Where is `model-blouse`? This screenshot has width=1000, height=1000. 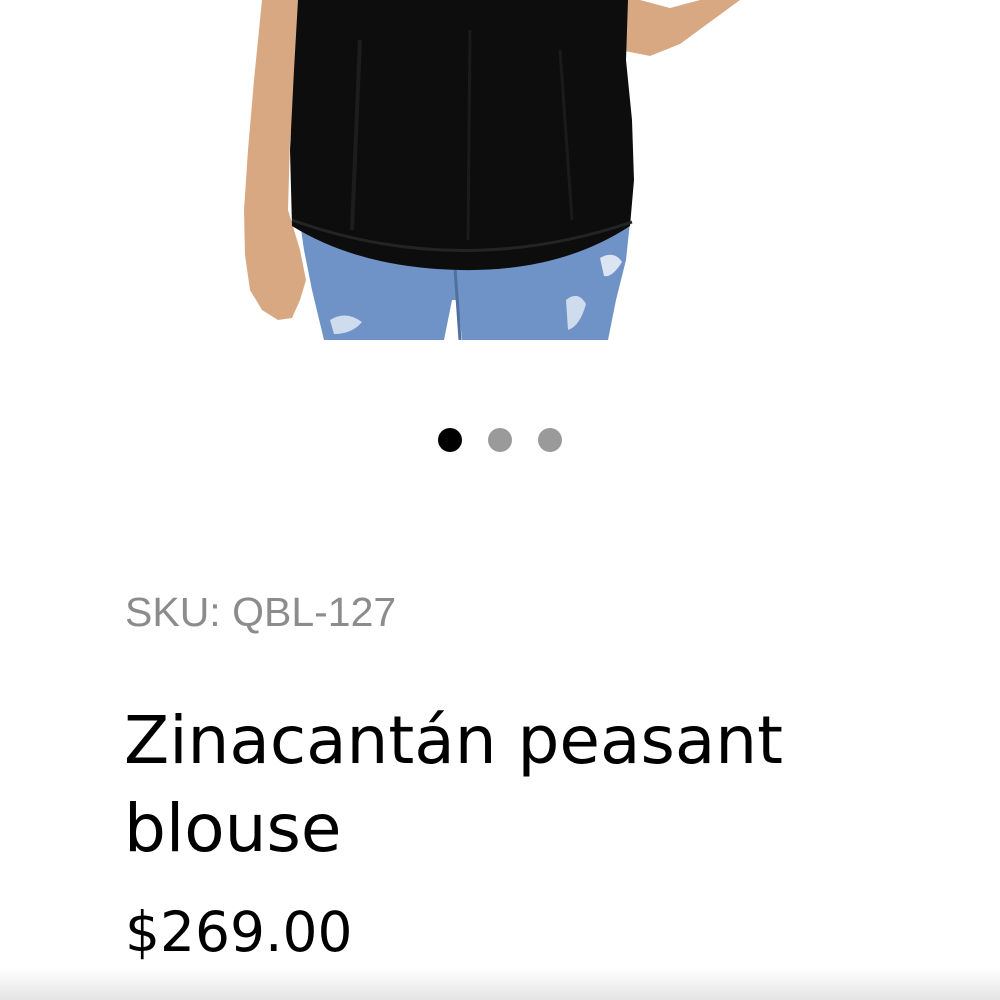 model-blouse is located at coordinates (462, 135).